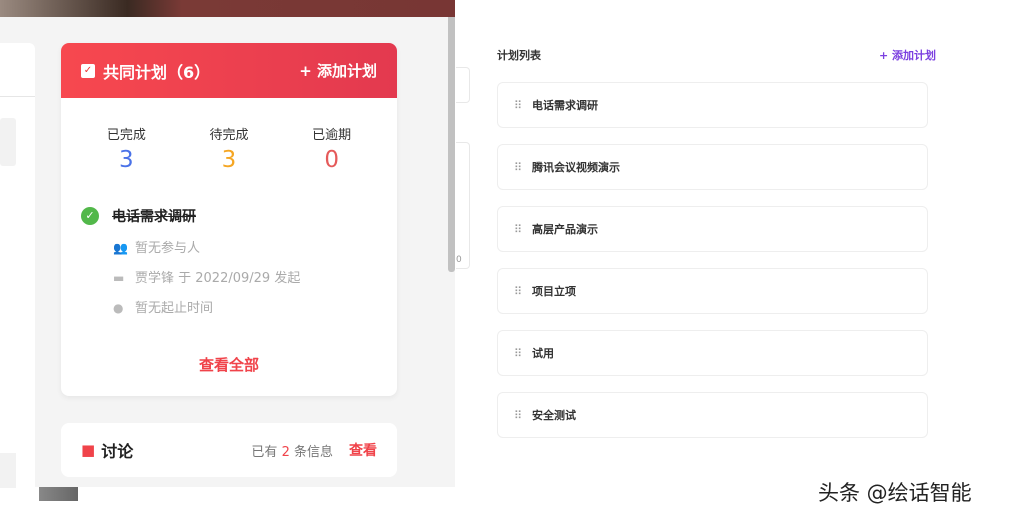 This screenshot has height=518, width=1020. Describe the element at coordinates (117, 451) in the screenshot. I see `discussion-title: 讨论` at that location.